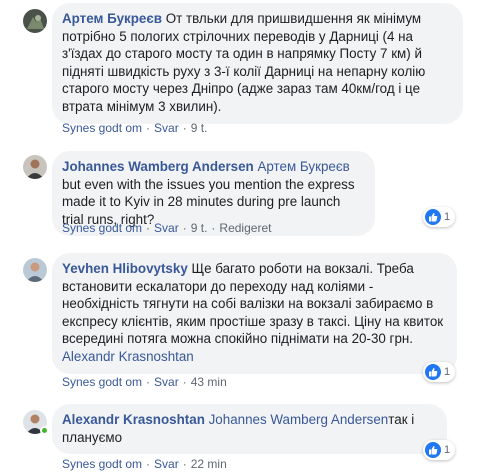  Describe the element at coordinates (44, 430) in the screenshot. I see `online-status-dot` at that location.